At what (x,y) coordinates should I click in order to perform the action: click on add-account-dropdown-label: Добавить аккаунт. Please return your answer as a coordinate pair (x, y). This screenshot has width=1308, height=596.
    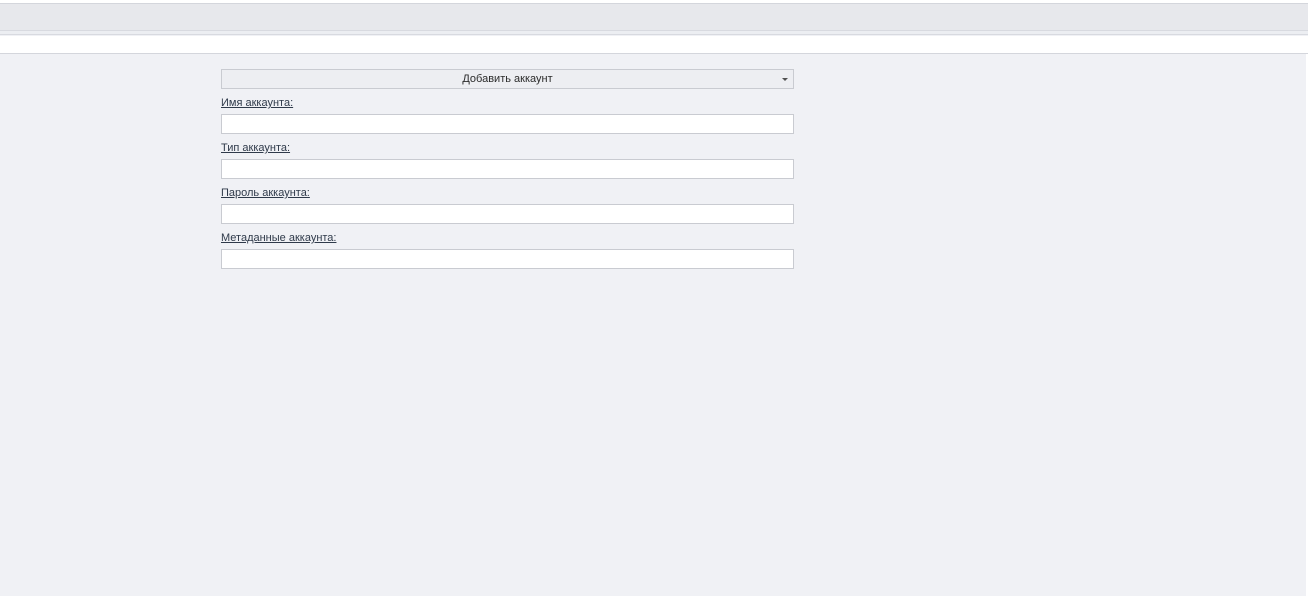
    Looking at the image, I should click on (507, 79).